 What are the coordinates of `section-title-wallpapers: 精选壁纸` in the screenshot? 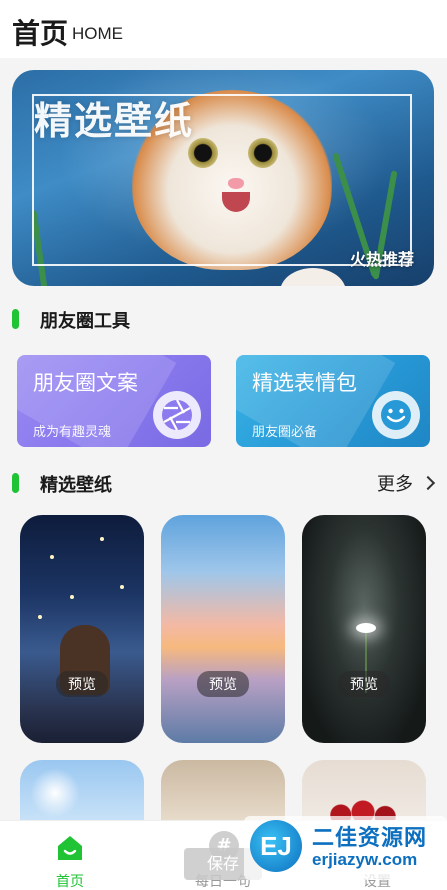 It's located at (76, 485).